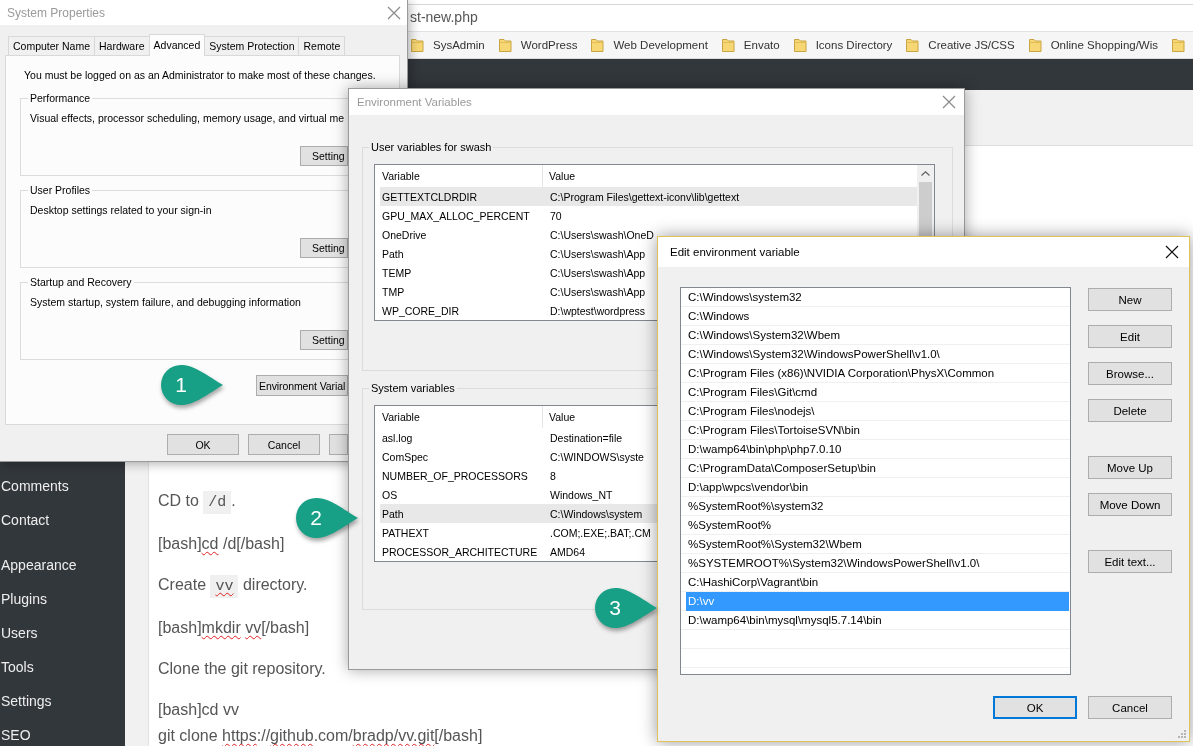 Image resolution: width=1193 pixels, height=746 pixels. Describe the element at coordinates (81, 282) in the screenshot. I see `group-label: Startup and Recovery` at that location.